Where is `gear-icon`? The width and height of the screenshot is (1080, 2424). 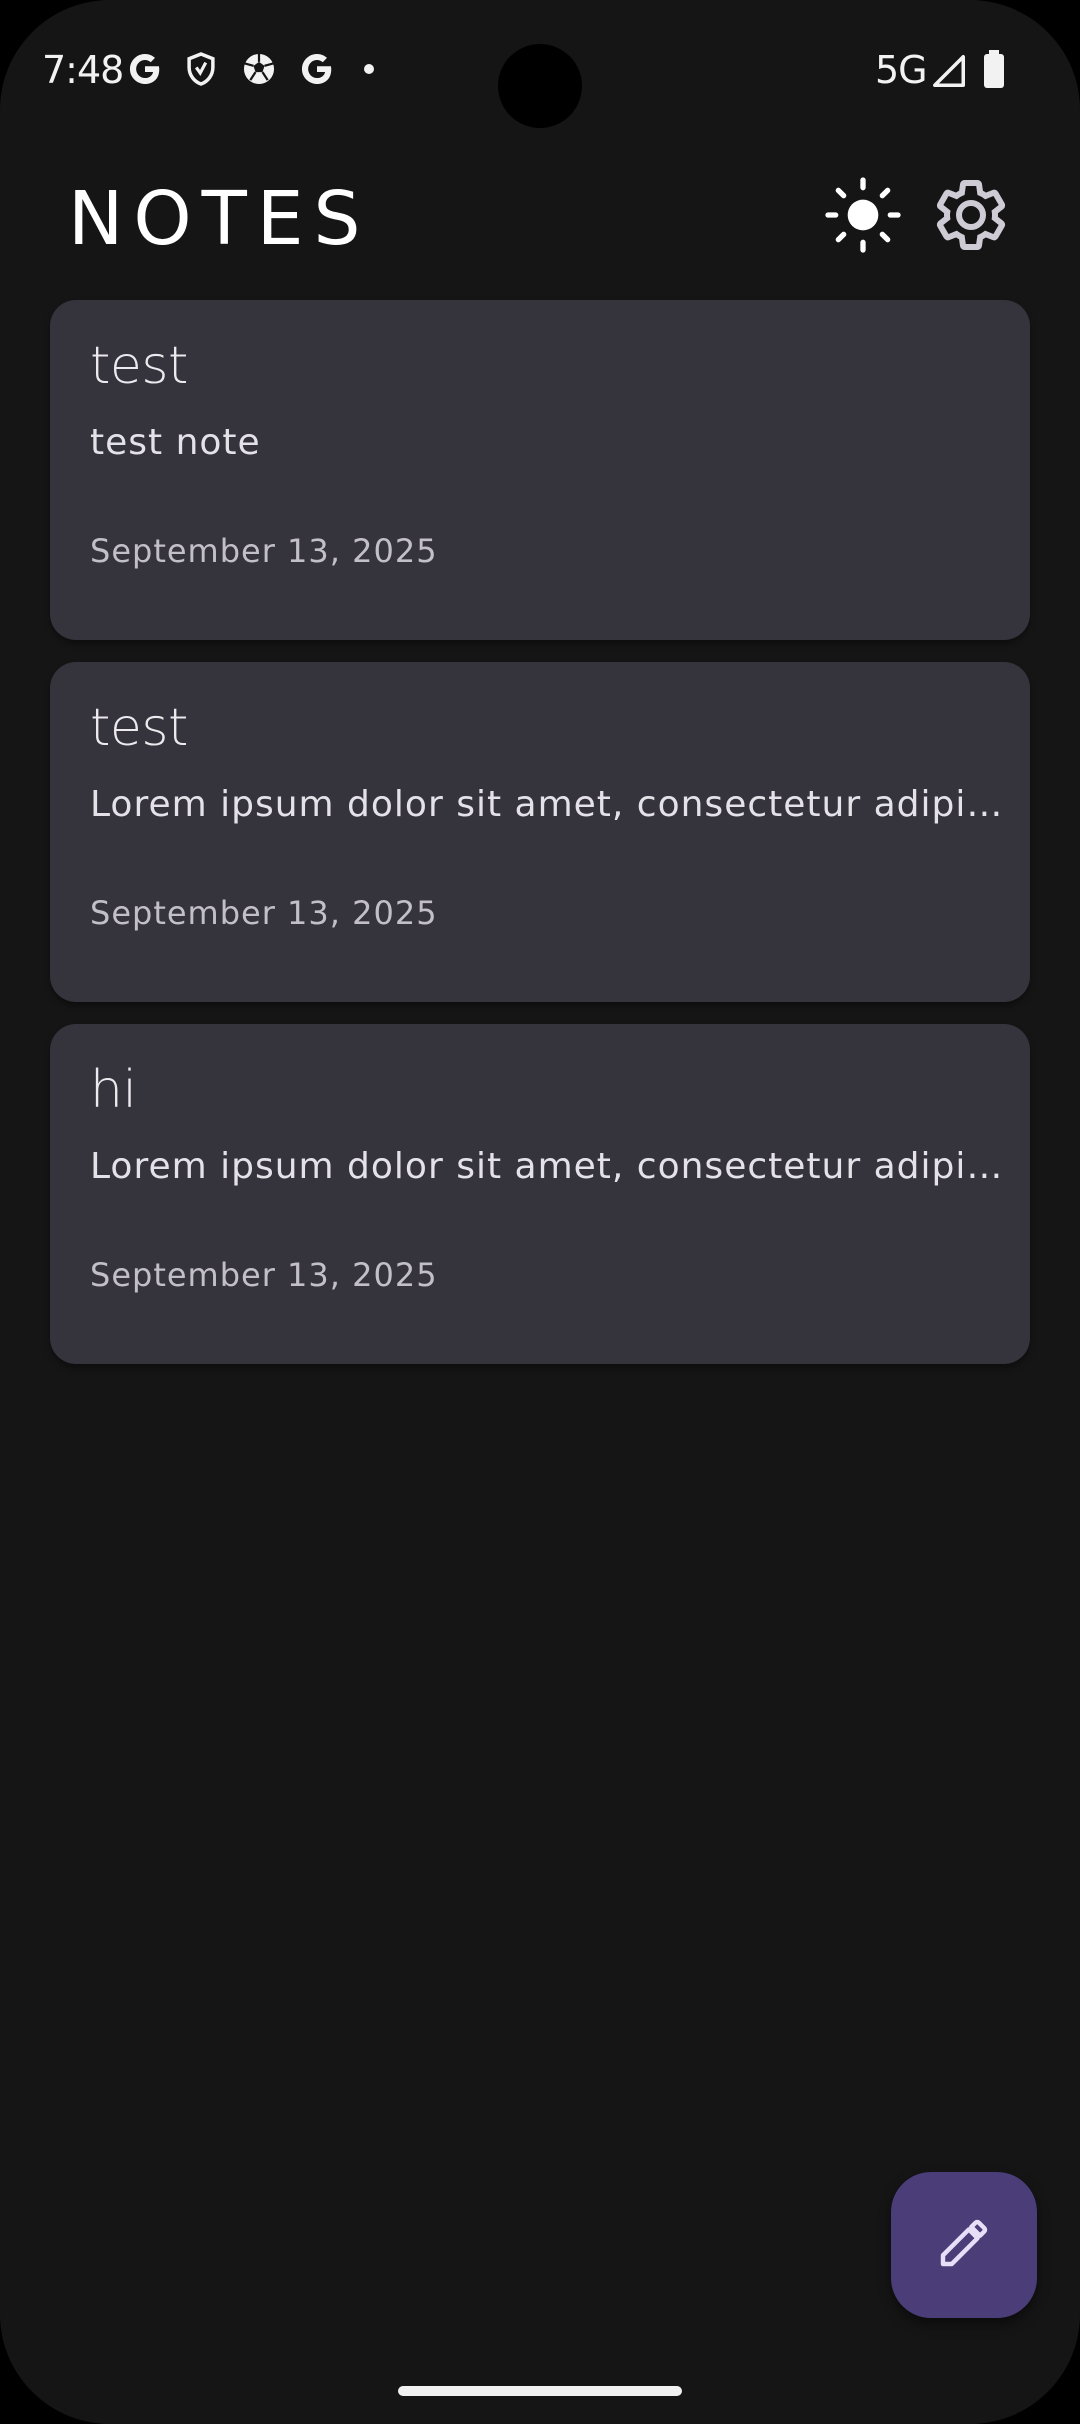
gear-icon is located at coordinates (971, 217).